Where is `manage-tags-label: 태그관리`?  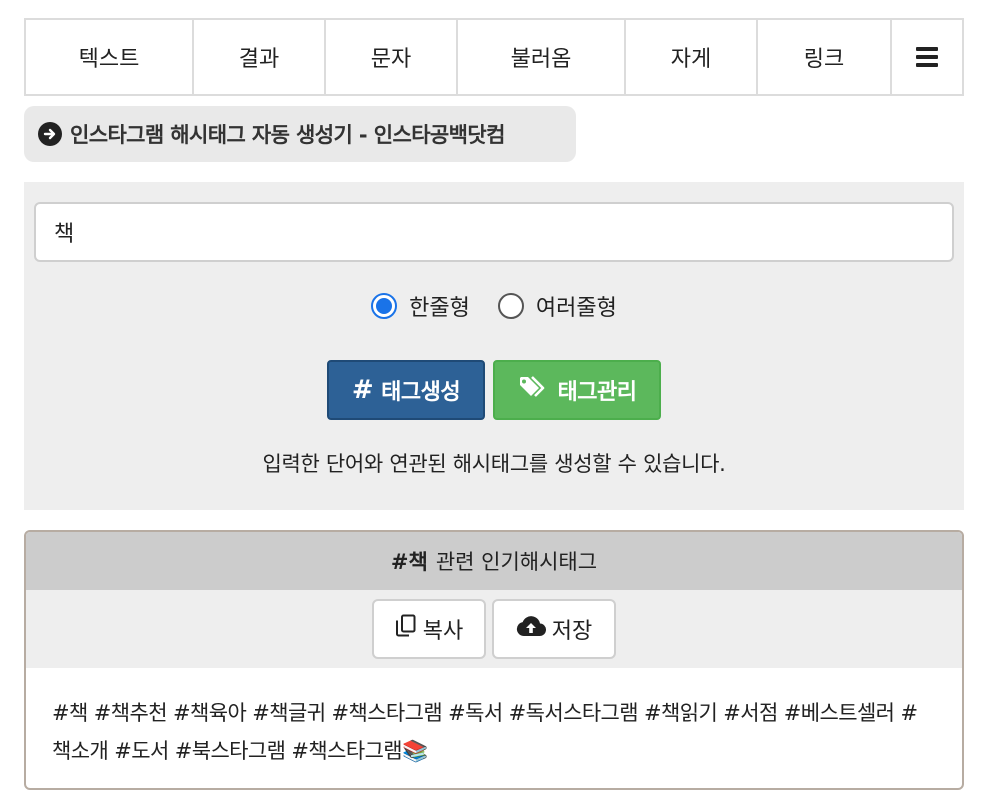
manage-tags-label: 태그관리 is located at coordinates (597, 392).